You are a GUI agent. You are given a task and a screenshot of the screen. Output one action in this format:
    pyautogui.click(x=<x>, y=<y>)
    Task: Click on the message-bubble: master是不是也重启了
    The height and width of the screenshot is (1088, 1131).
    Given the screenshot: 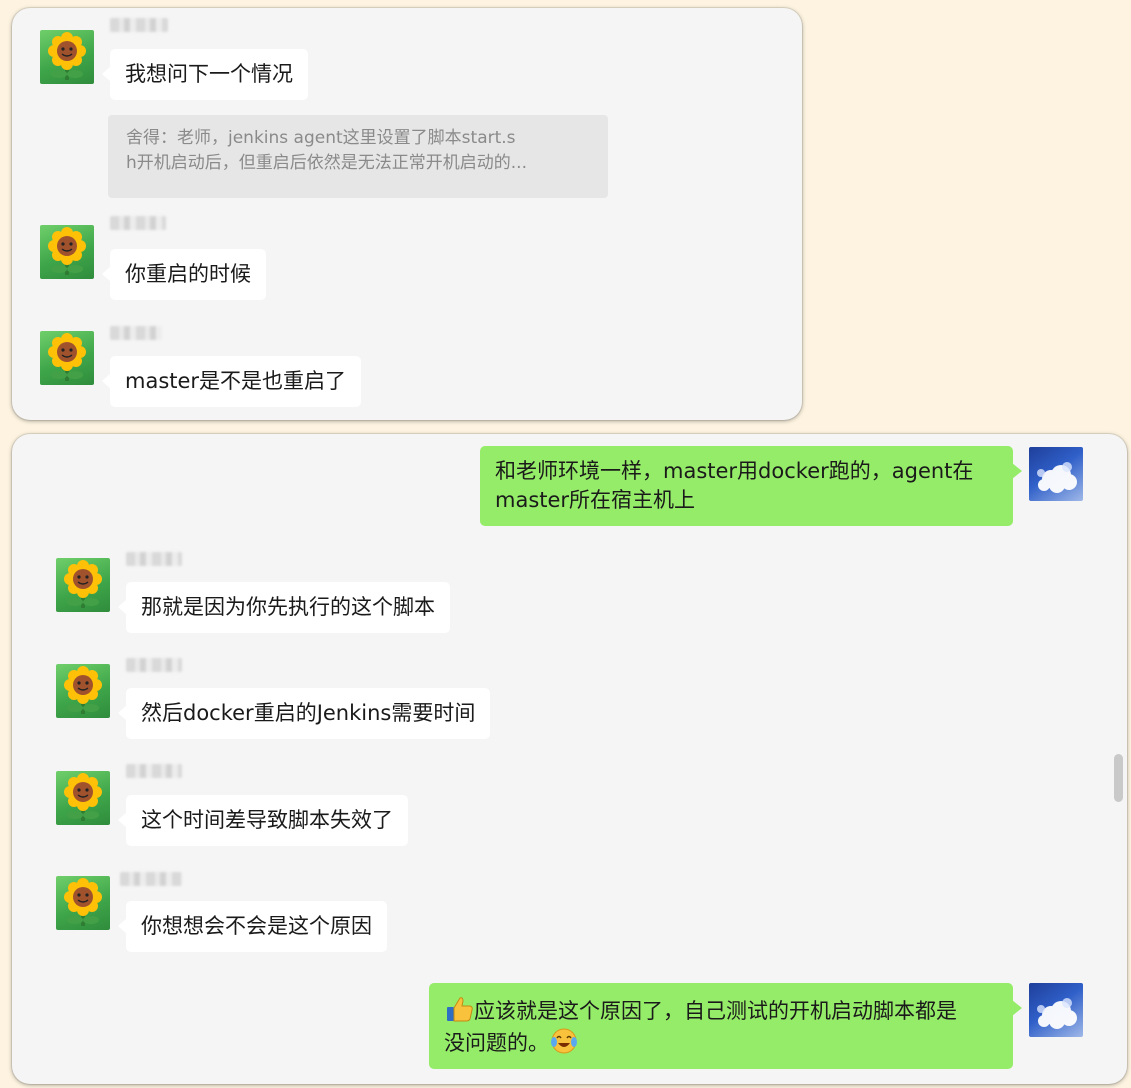 What is the action you would take?
    pyautogui.click(x=231, y=381)
    